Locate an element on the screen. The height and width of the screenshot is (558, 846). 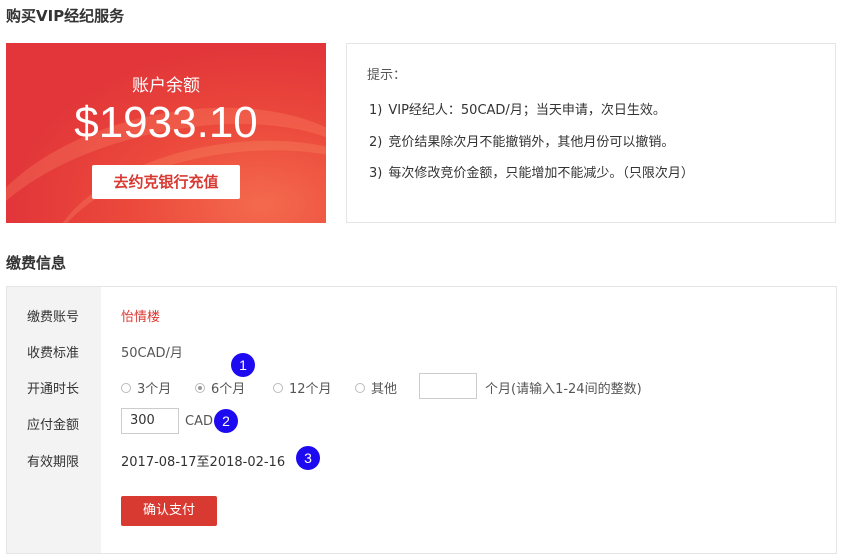
annotation-marker-3: 3 is located at coordinates (308, 458).